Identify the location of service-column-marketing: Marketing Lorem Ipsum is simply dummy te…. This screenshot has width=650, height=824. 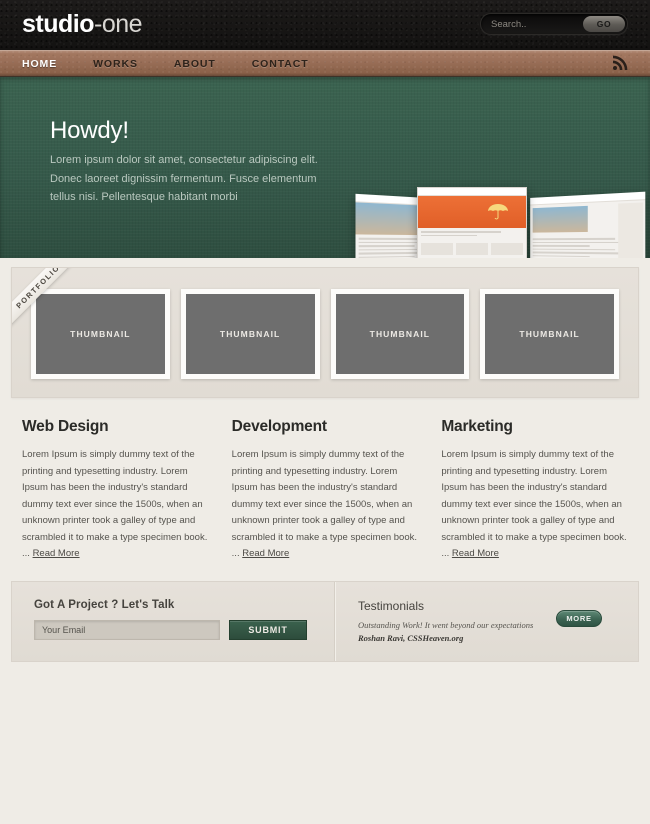
(534, 490).